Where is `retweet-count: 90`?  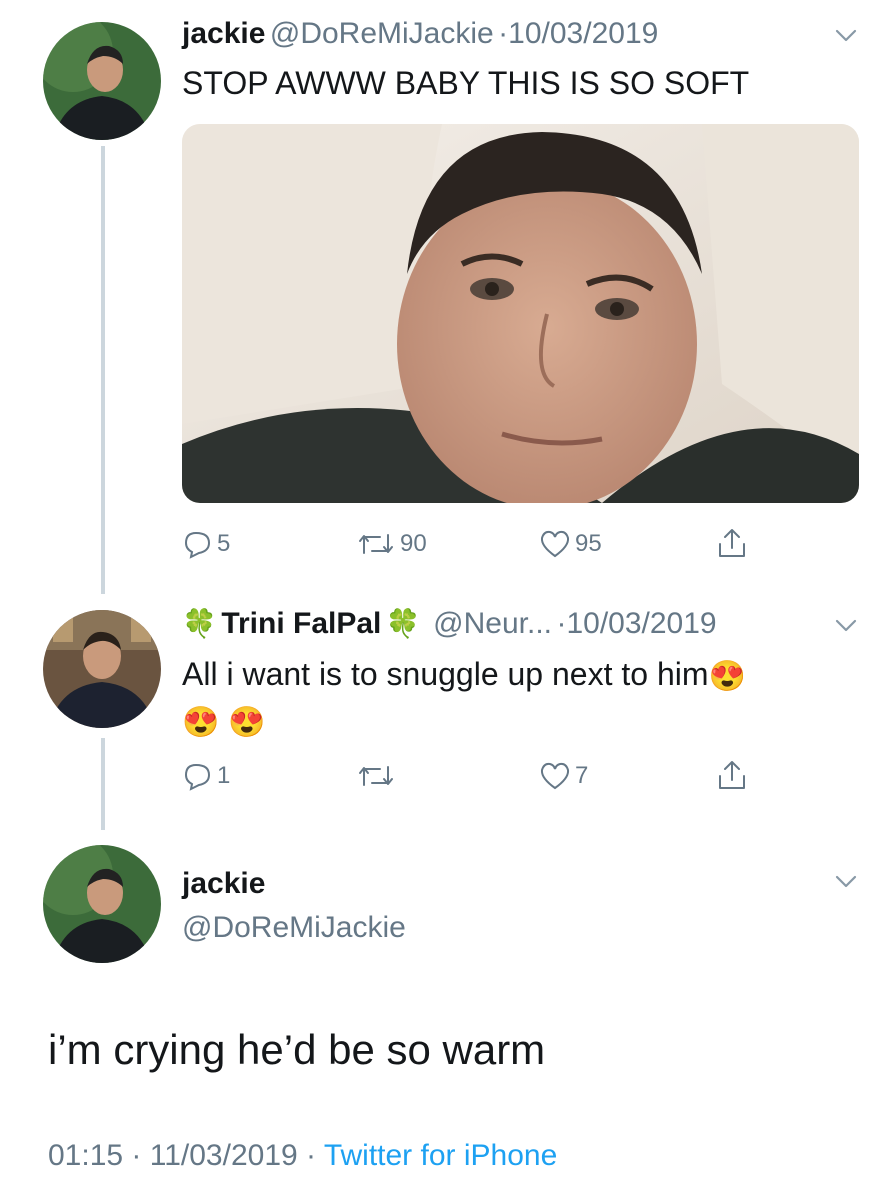 retweet-count: 90 is located at coordinates (413, 543).